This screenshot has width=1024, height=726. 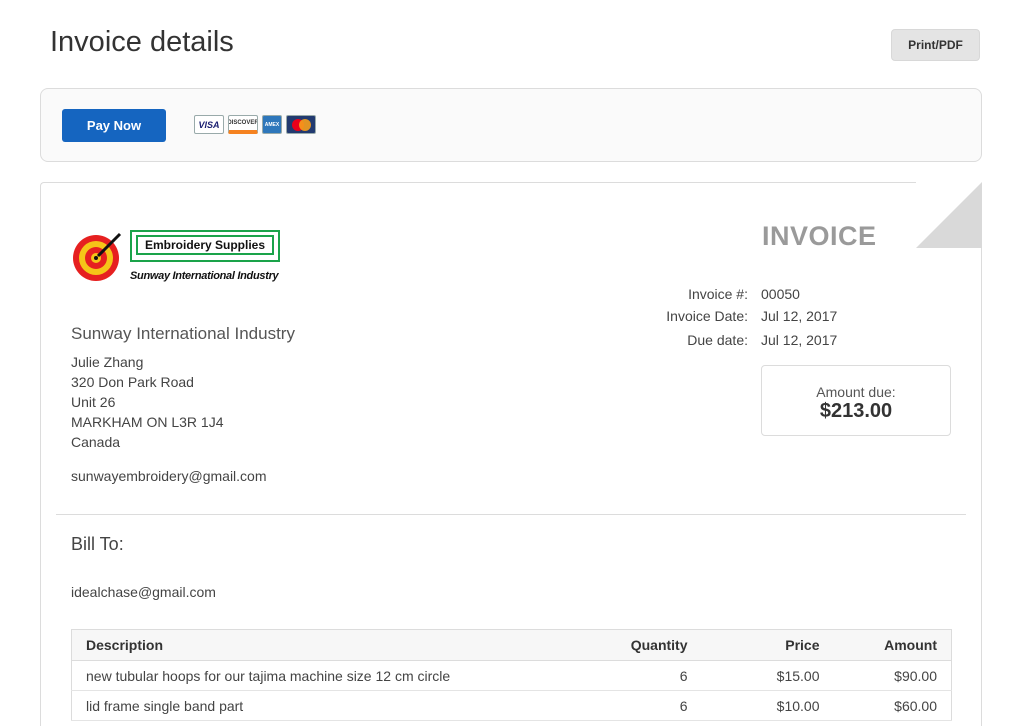 I want to click on card-logos: VISA DISCOVER AMEX, so click(x=255, y=124).